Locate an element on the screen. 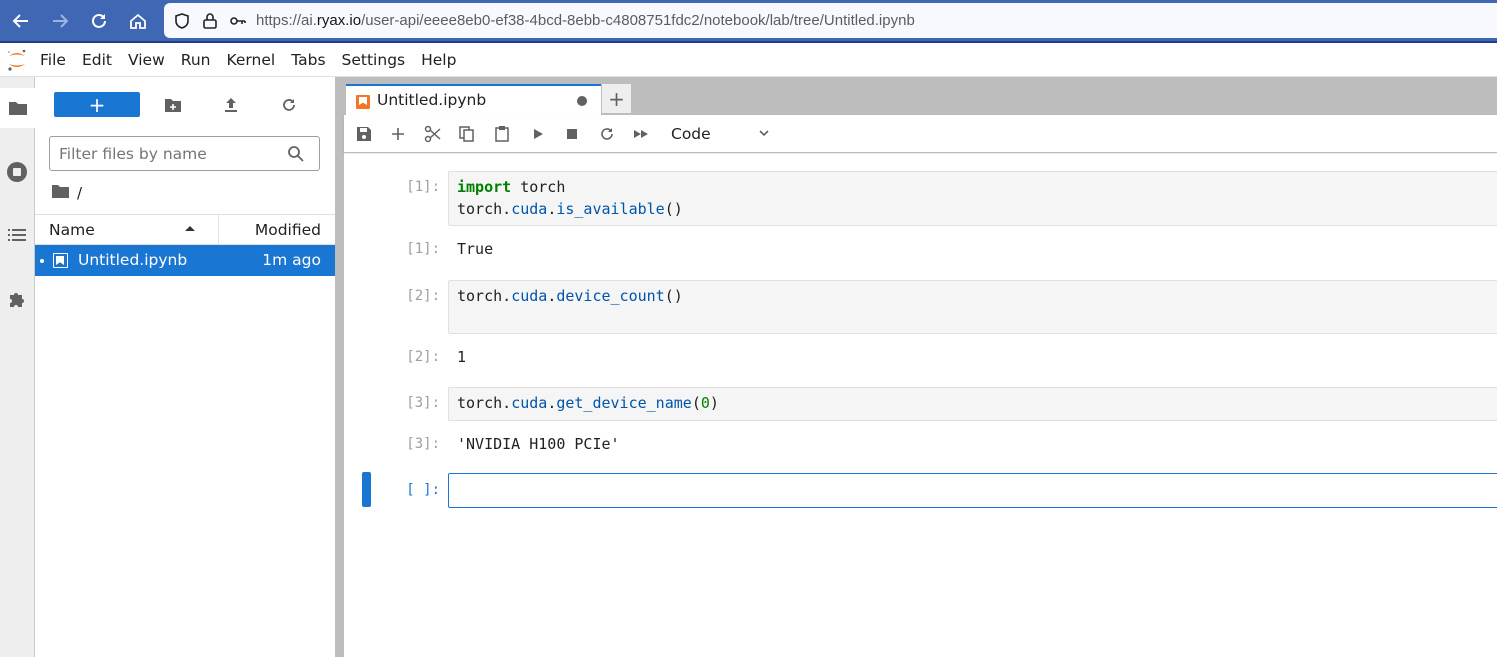  folder-icon is located at coordinates (17, 108).